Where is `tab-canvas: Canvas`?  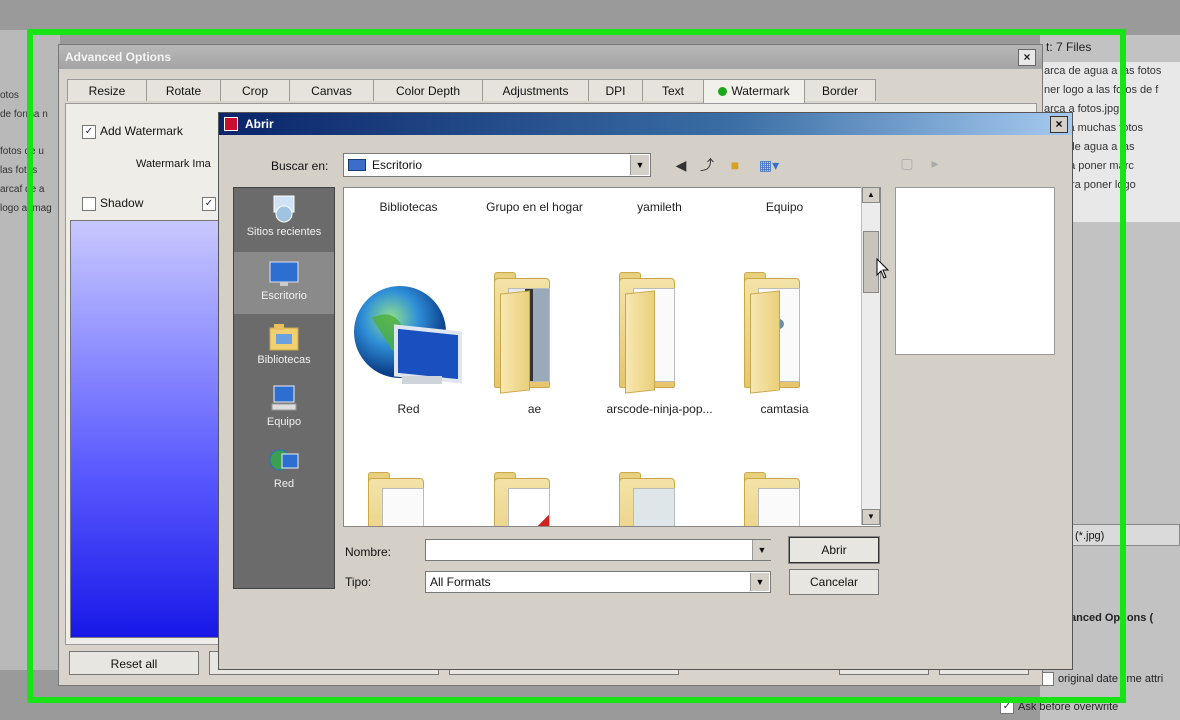 tab-canvas: Canvas is located at coordinates (331, 90).